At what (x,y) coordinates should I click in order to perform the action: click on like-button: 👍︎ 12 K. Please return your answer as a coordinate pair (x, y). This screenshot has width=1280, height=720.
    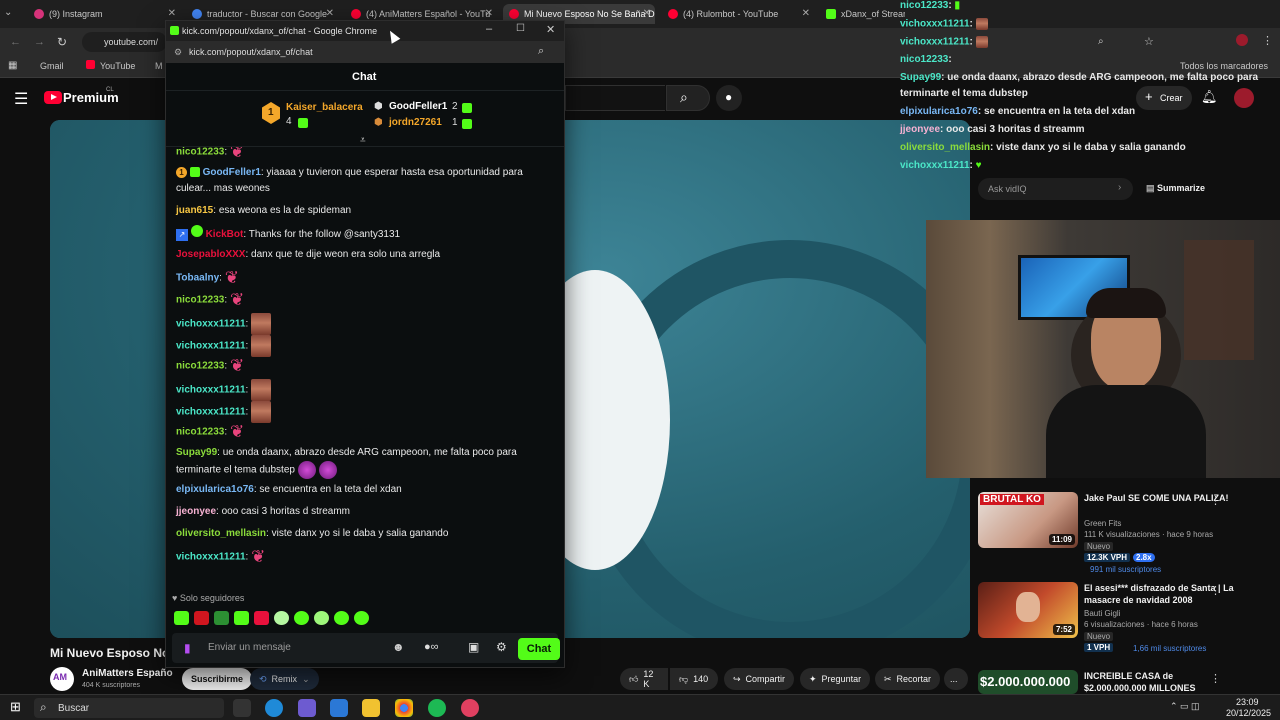
    Looking at the image, I should click on (644, 679).